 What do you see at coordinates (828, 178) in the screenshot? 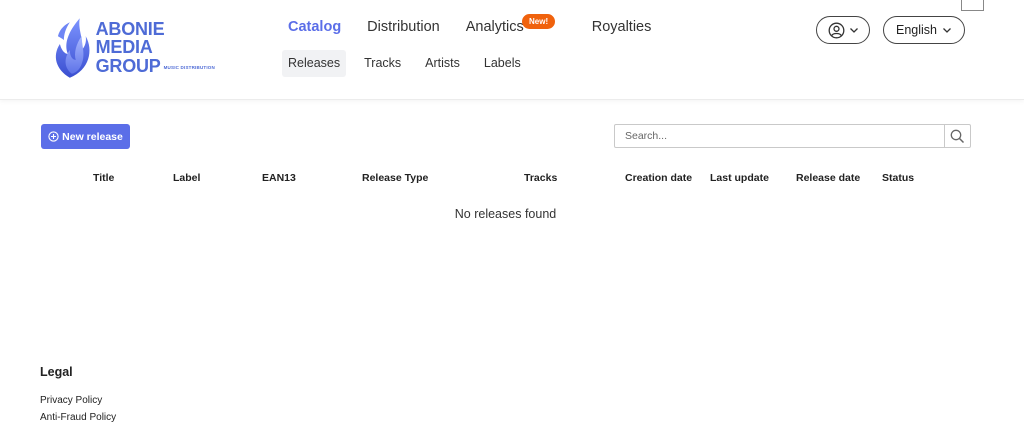
I see `column-release-date: Release date` at bounding box center [828, 178].